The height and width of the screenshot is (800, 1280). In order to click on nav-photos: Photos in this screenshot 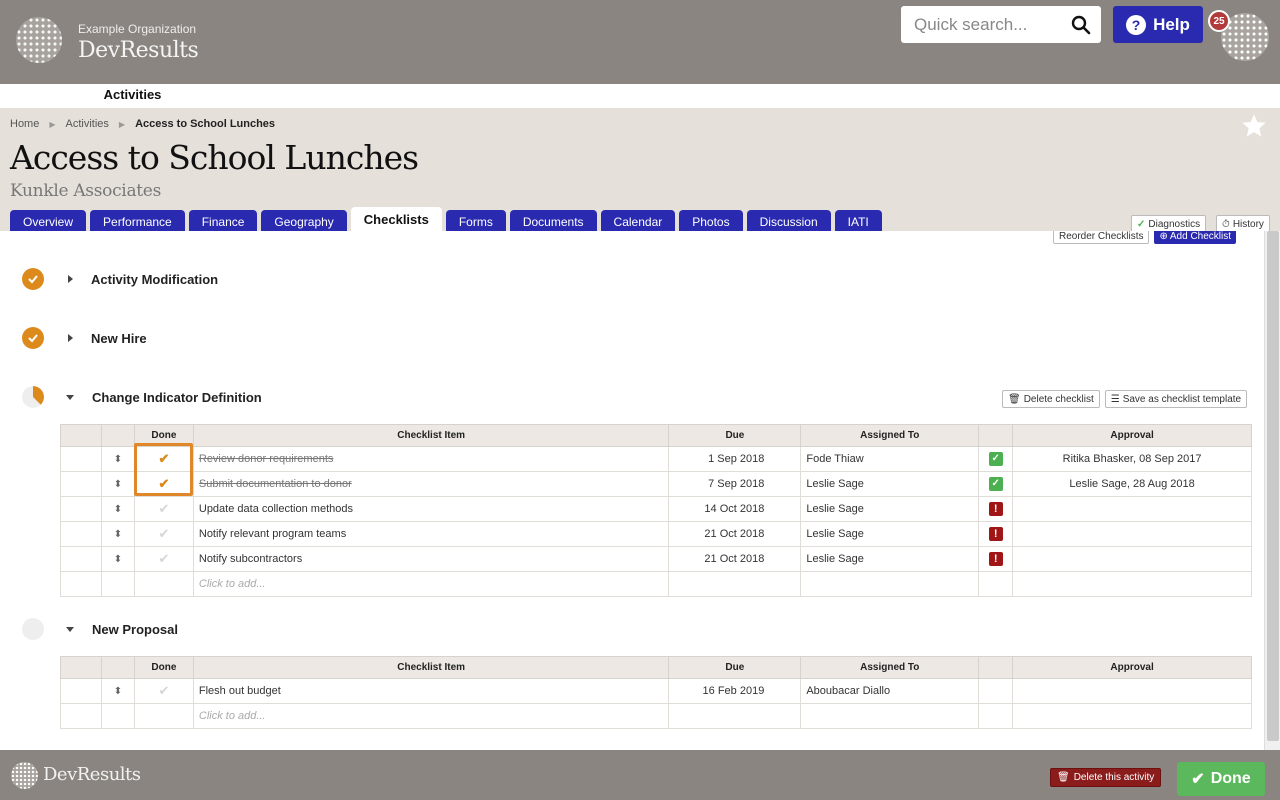, I will do `click(423, 95)`.